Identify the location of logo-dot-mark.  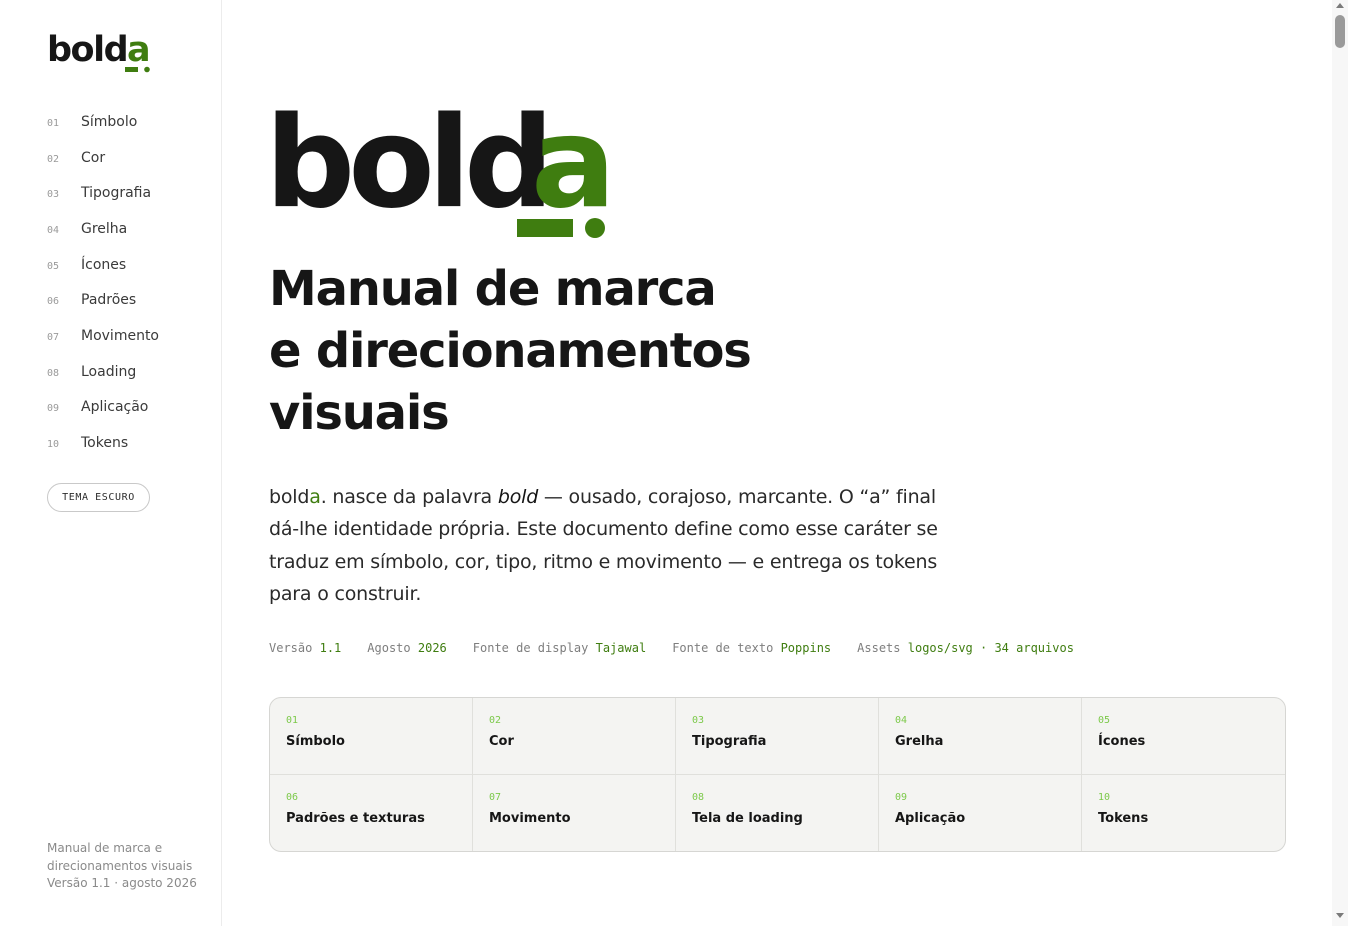
(147, 69).